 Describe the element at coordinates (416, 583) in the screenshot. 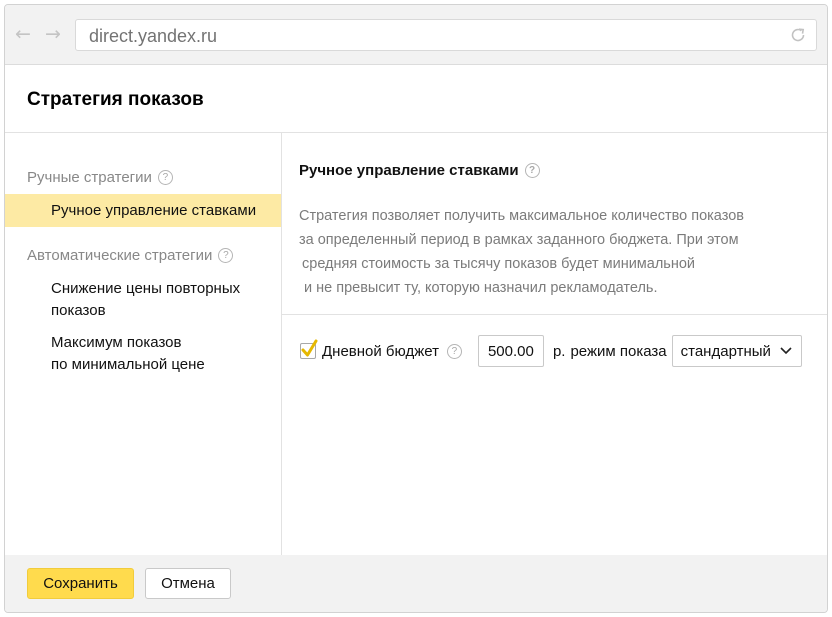

I see `dialog-footer: Сохранить Отмена` at that location.